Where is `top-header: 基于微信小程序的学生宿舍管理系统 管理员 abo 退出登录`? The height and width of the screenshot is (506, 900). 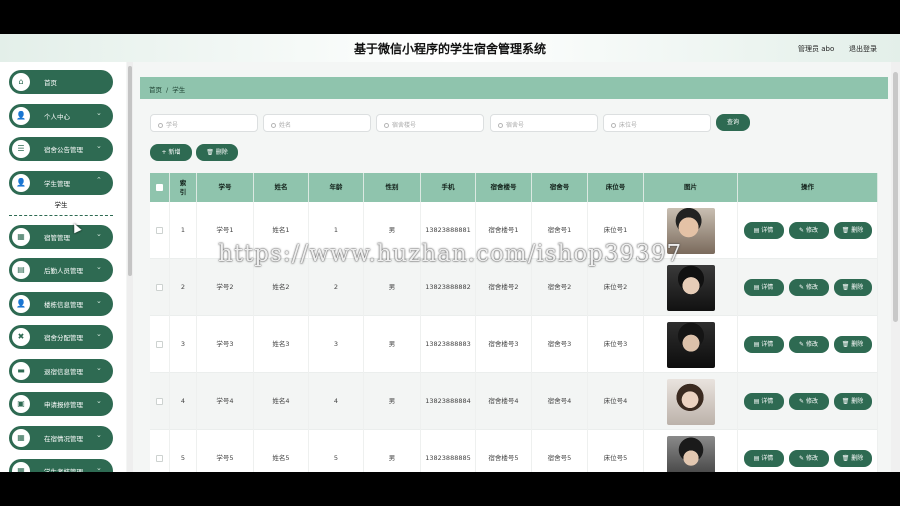 top-header: 基于微信小程序的学生宿舍管理系统 管理员 abo 退出登录 is located at coordinates (450, 48).